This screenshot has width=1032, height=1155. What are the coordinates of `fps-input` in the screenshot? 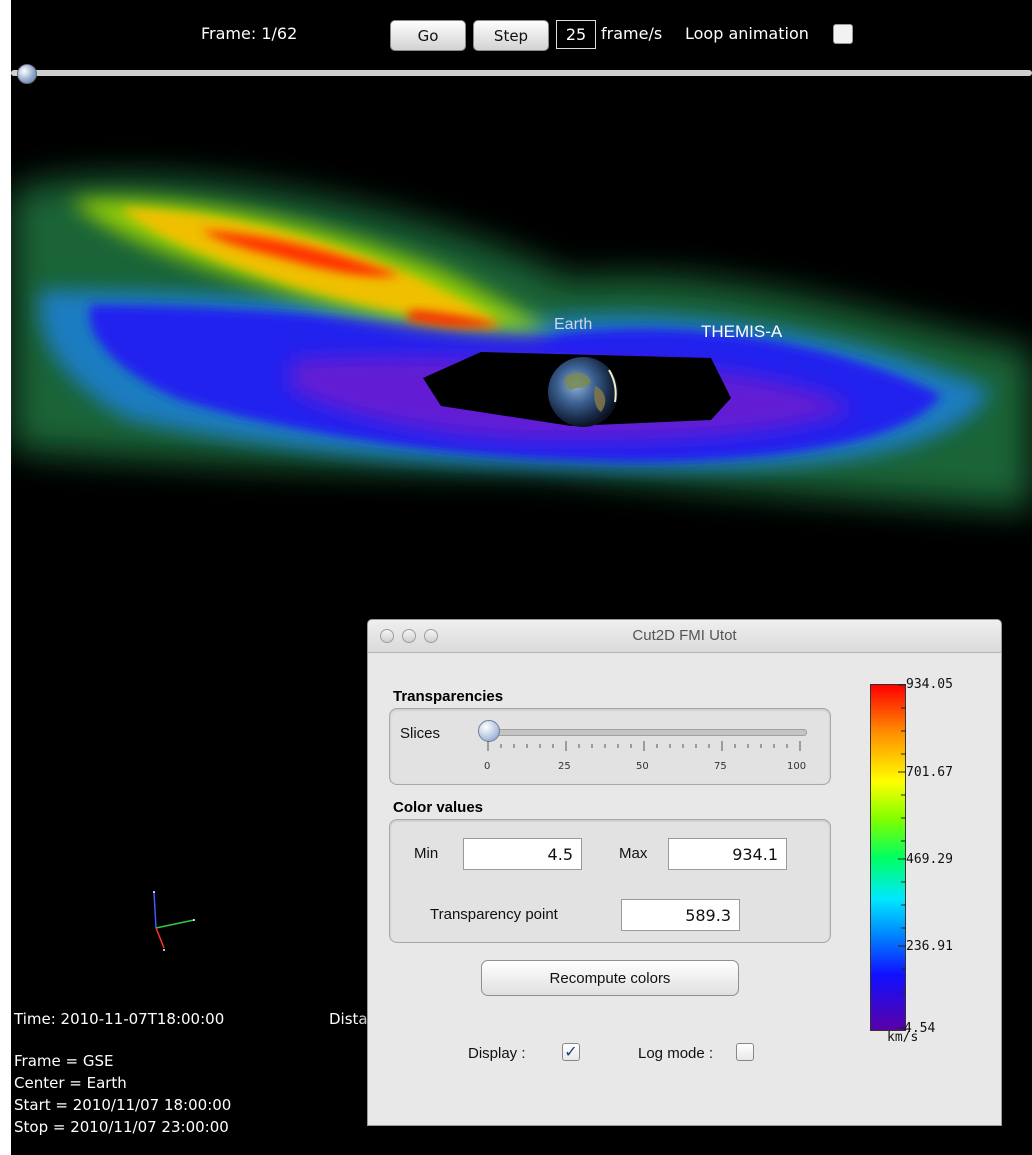 It's located at (576, 34).